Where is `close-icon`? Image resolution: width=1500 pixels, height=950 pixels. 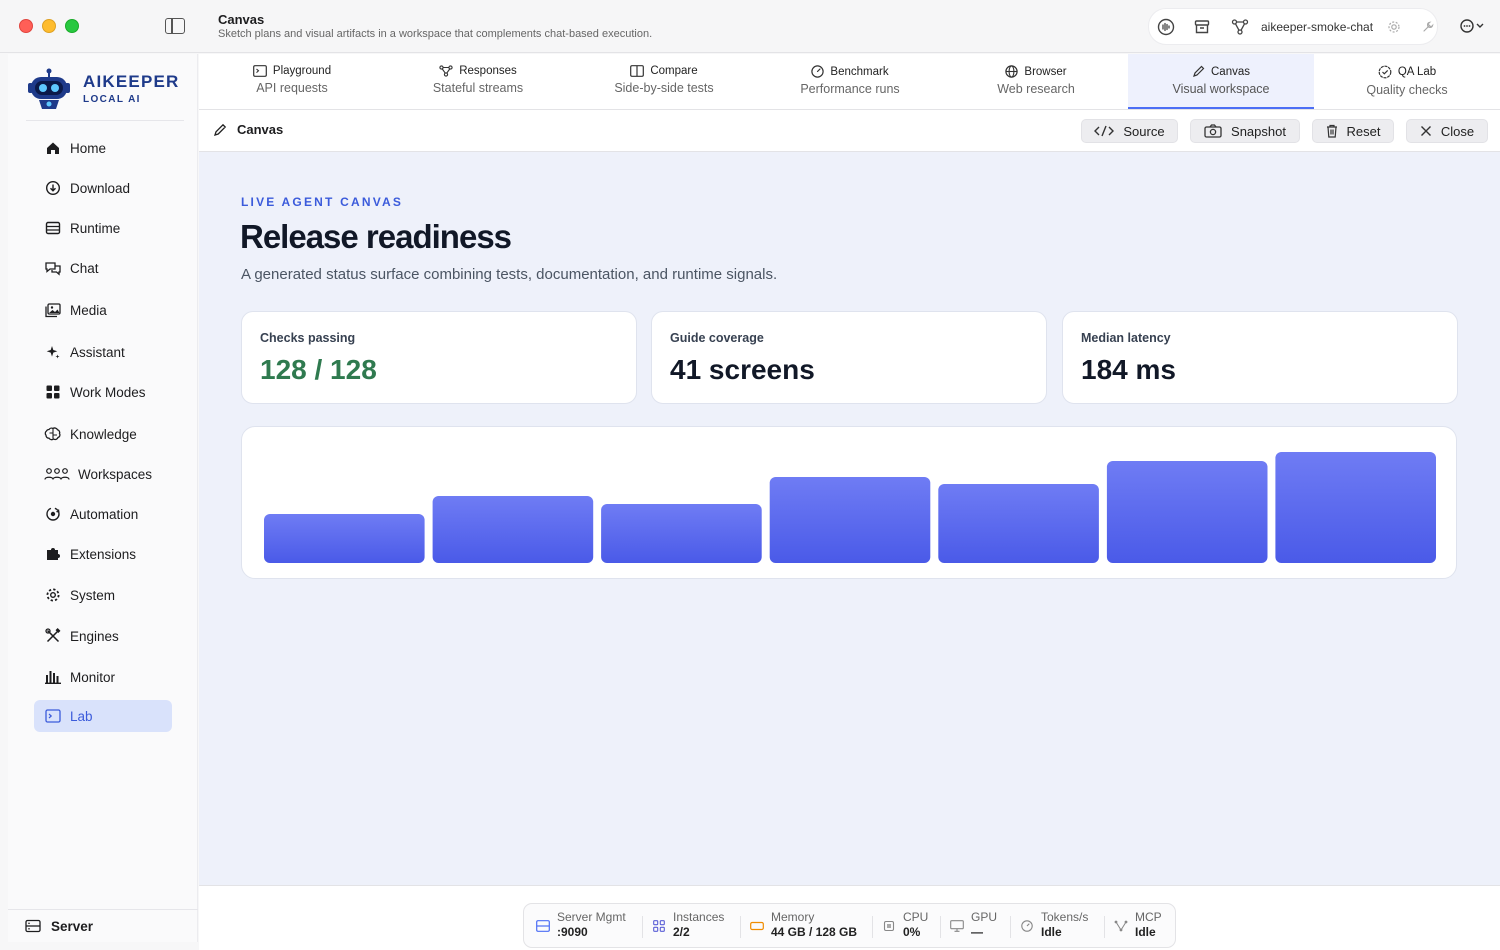 close-icon is located at coordinates (1425, 131).